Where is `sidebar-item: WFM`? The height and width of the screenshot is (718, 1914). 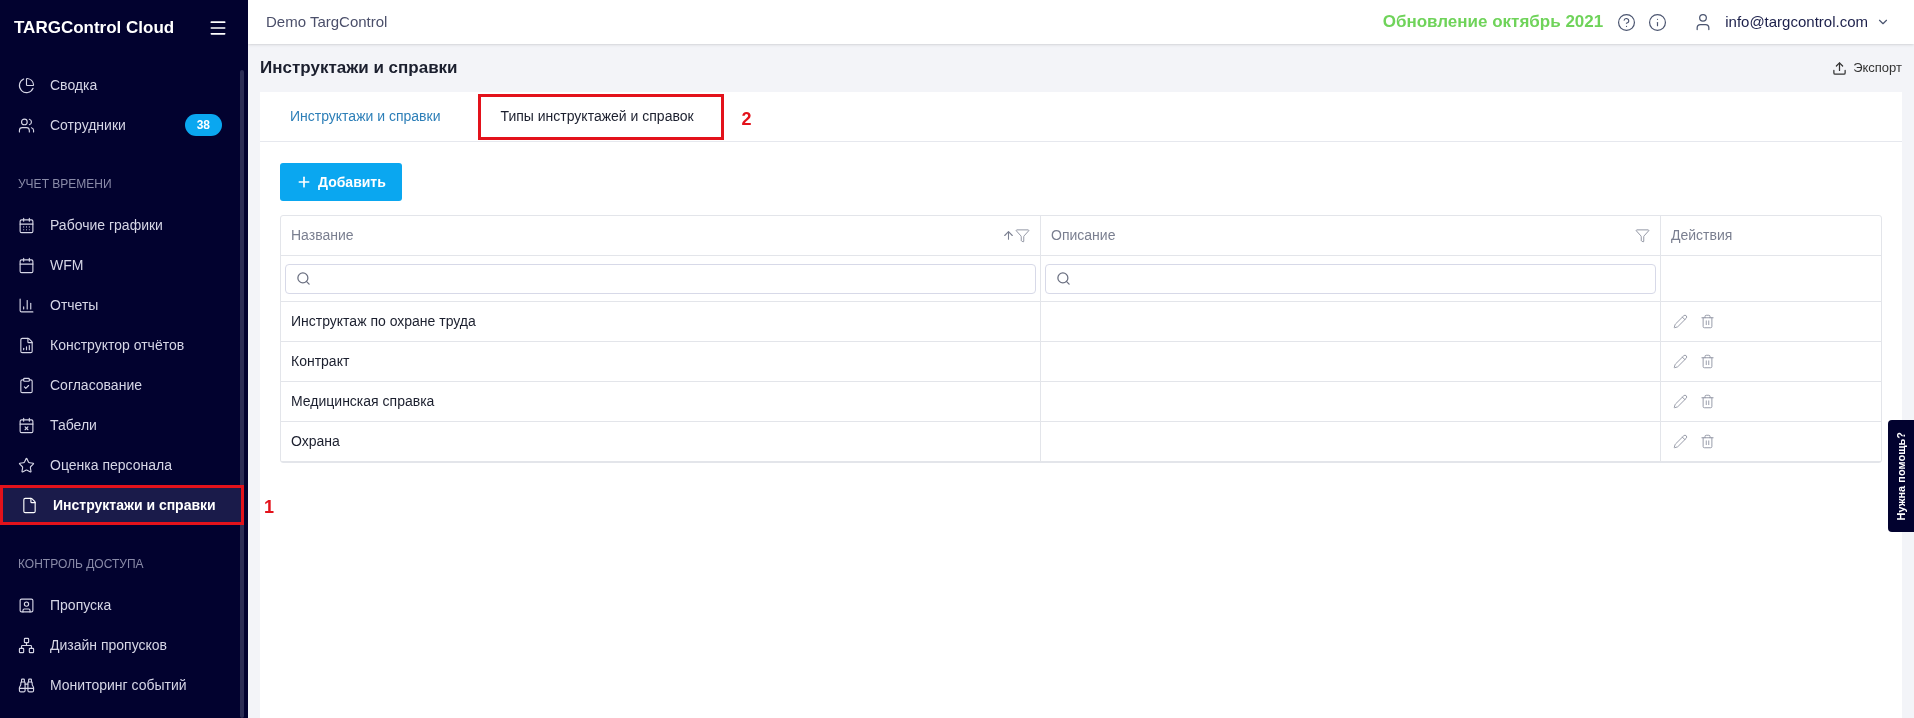 sidebar-item: WFM is located at coordinates (119, 265).